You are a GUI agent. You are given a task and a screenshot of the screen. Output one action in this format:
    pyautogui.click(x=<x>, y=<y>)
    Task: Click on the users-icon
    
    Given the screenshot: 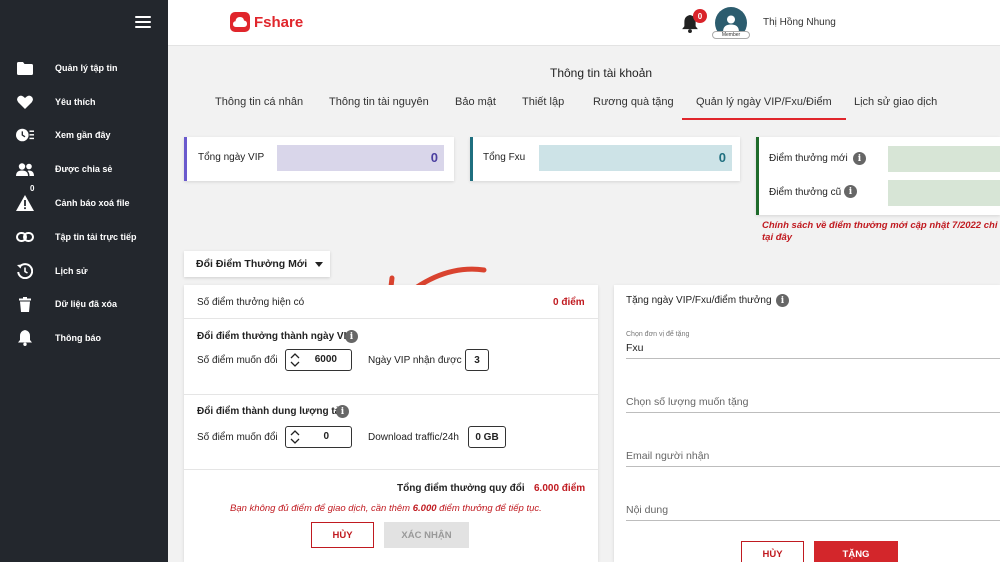 What is the action you would take?
    pyautogui.click(x=25, y=169)
    